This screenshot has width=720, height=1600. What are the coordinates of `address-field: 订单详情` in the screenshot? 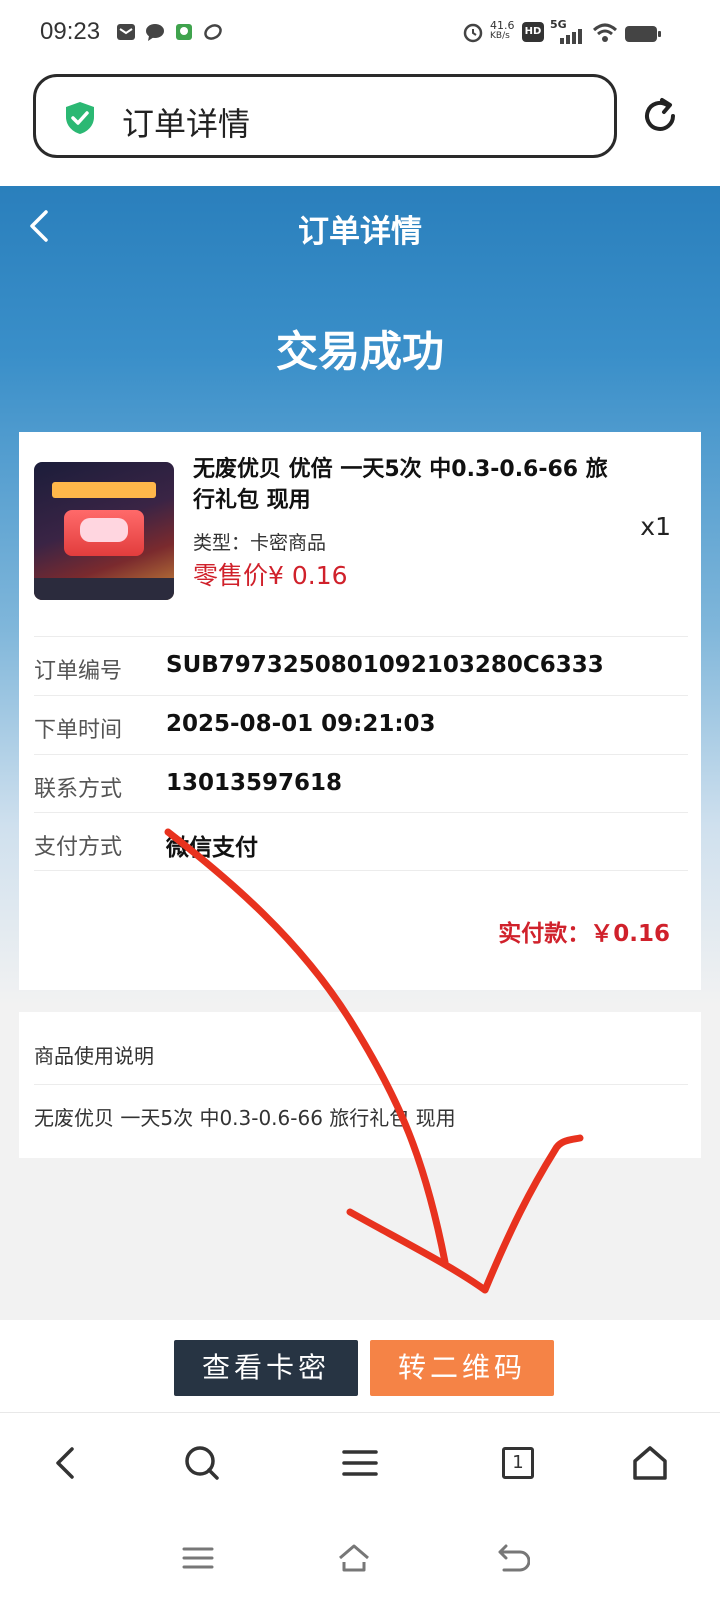 It's located at (325, 116).